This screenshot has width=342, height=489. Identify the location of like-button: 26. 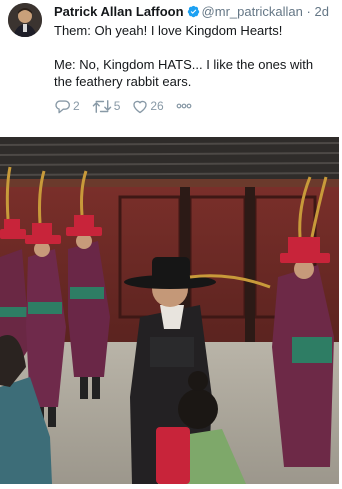
(148, 106).